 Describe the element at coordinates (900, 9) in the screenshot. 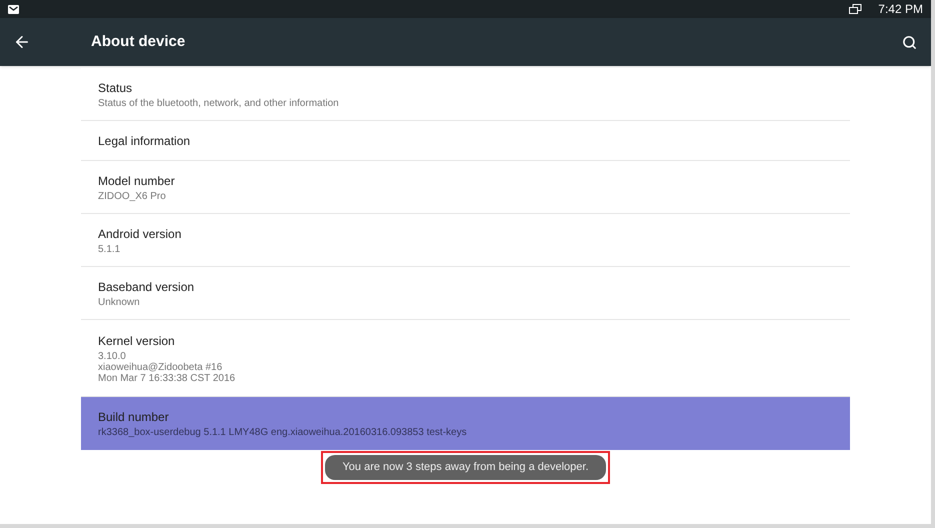

I see `clock-time: 7:42 PM` at that location.